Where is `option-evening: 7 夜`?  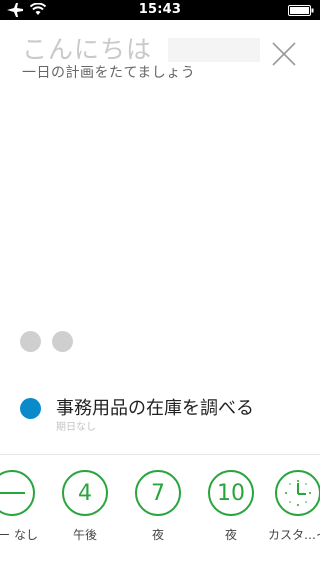 option-evening: 7 夜 is located at coordinates (158, 506).